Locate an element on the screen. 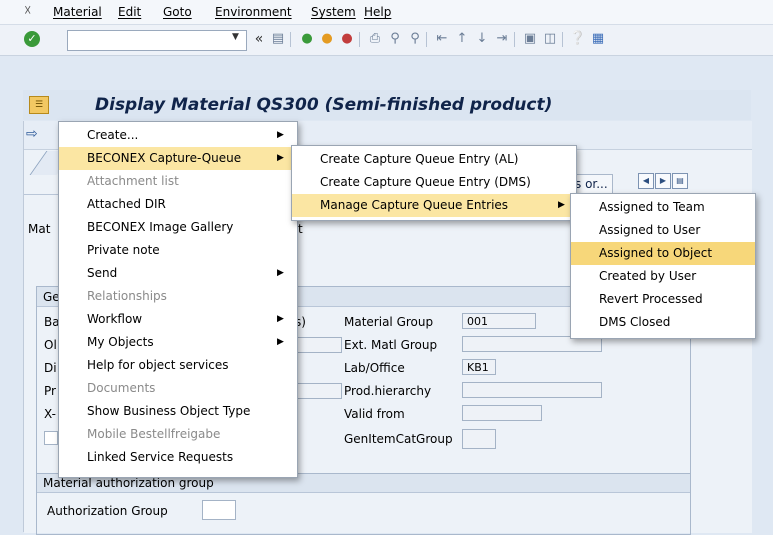 The image size is (773, 535). back-arrow-icon: « is located at coordinates (259, 39).